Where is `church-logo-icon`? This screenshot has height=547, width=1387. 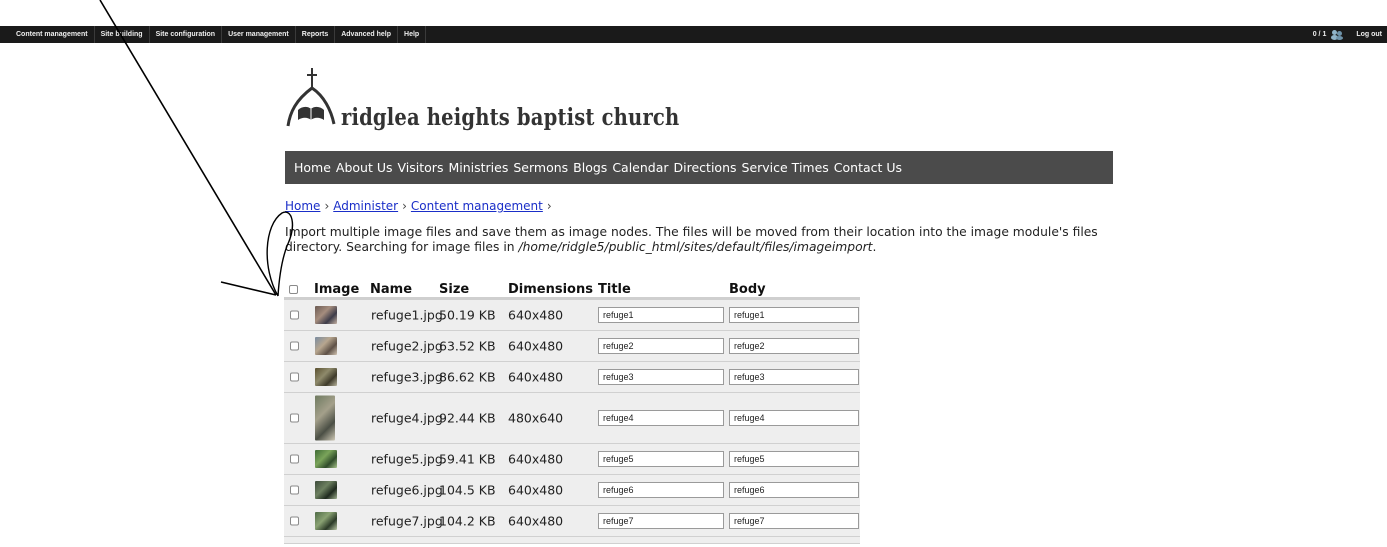 church-logo-icon is located at coordinates (311, 97).